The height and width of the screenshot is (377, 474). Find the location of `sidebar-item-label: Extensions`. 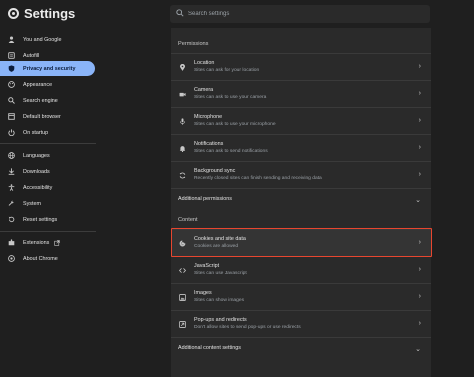

sidebar-item-label: Extensions is located at coordinates (36, 242).